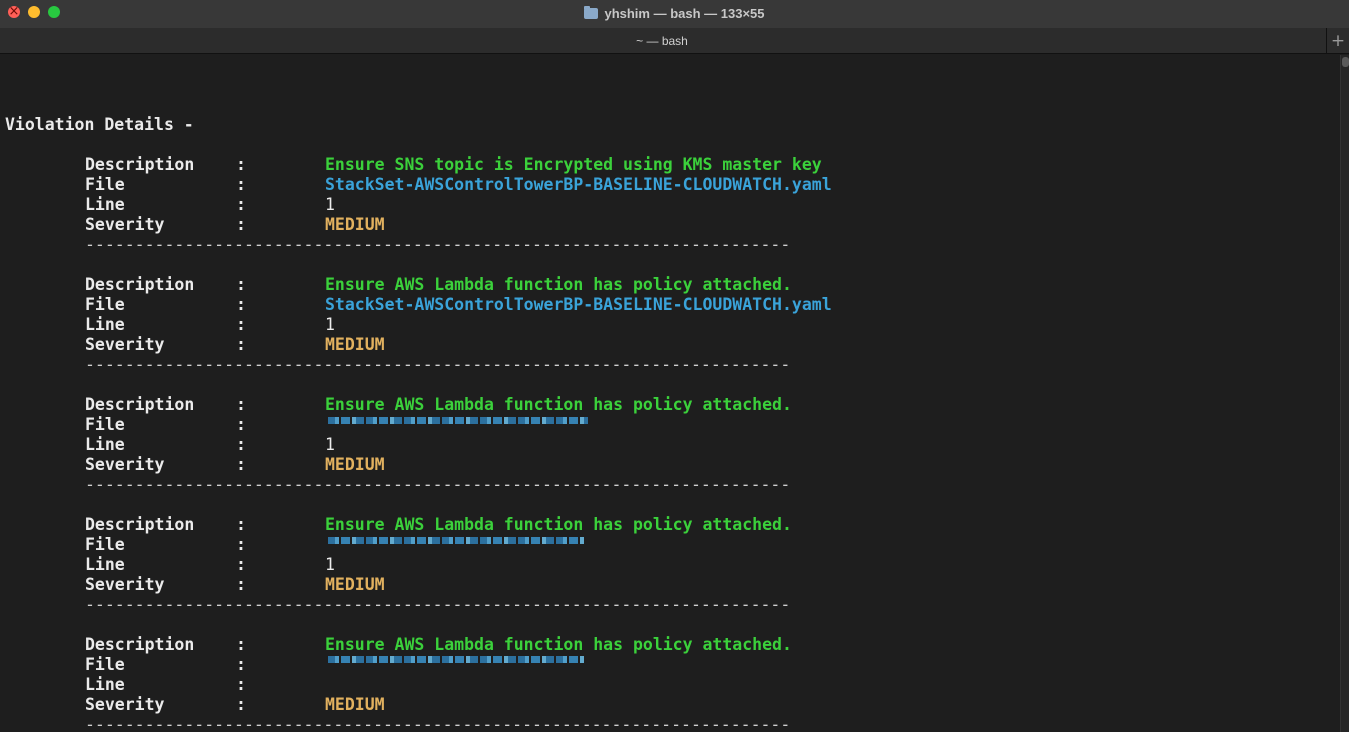 The height and width of the screenshot is (732, 1349). What do you see at coordinates (1337, 40) in the screenshot?
I see `new-tab-button: +` at bounding box center [1337, 40].